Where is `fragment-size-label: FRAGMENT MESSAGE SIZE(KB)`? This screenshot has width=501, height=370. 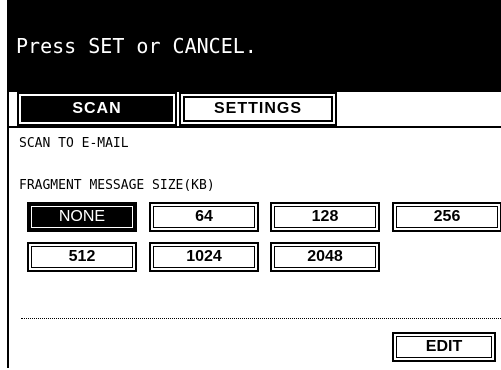 fragment-size-label: FRAGMENT MESSAGE SIZE(KB) is located at coordinates (117, 185).